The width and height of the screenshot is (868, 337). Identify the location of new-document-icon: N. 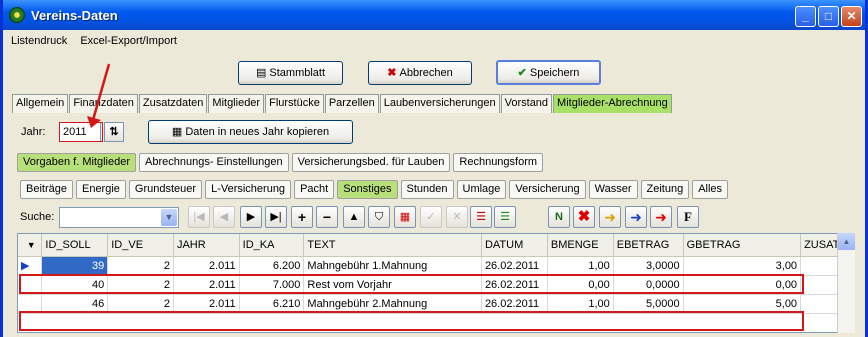
(559, 217).